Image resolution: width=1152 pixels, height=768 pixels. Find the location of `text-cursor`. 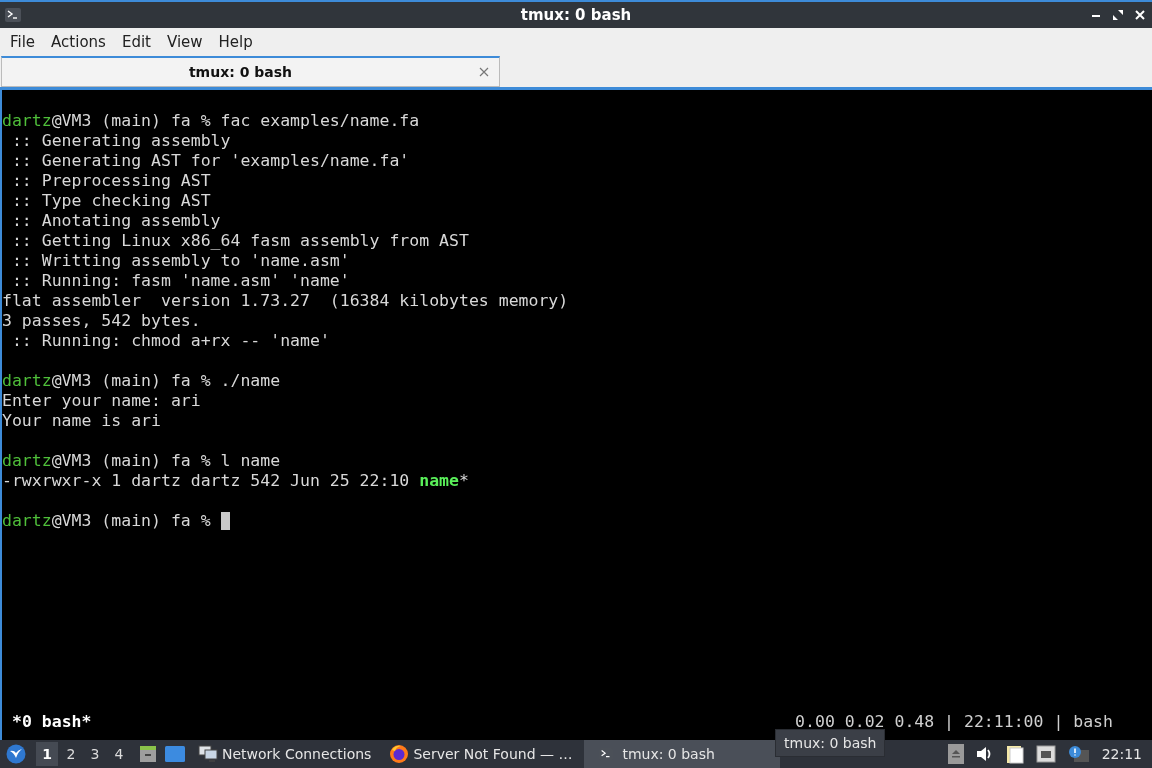

text-cursor is located at coordinates (225, 521).